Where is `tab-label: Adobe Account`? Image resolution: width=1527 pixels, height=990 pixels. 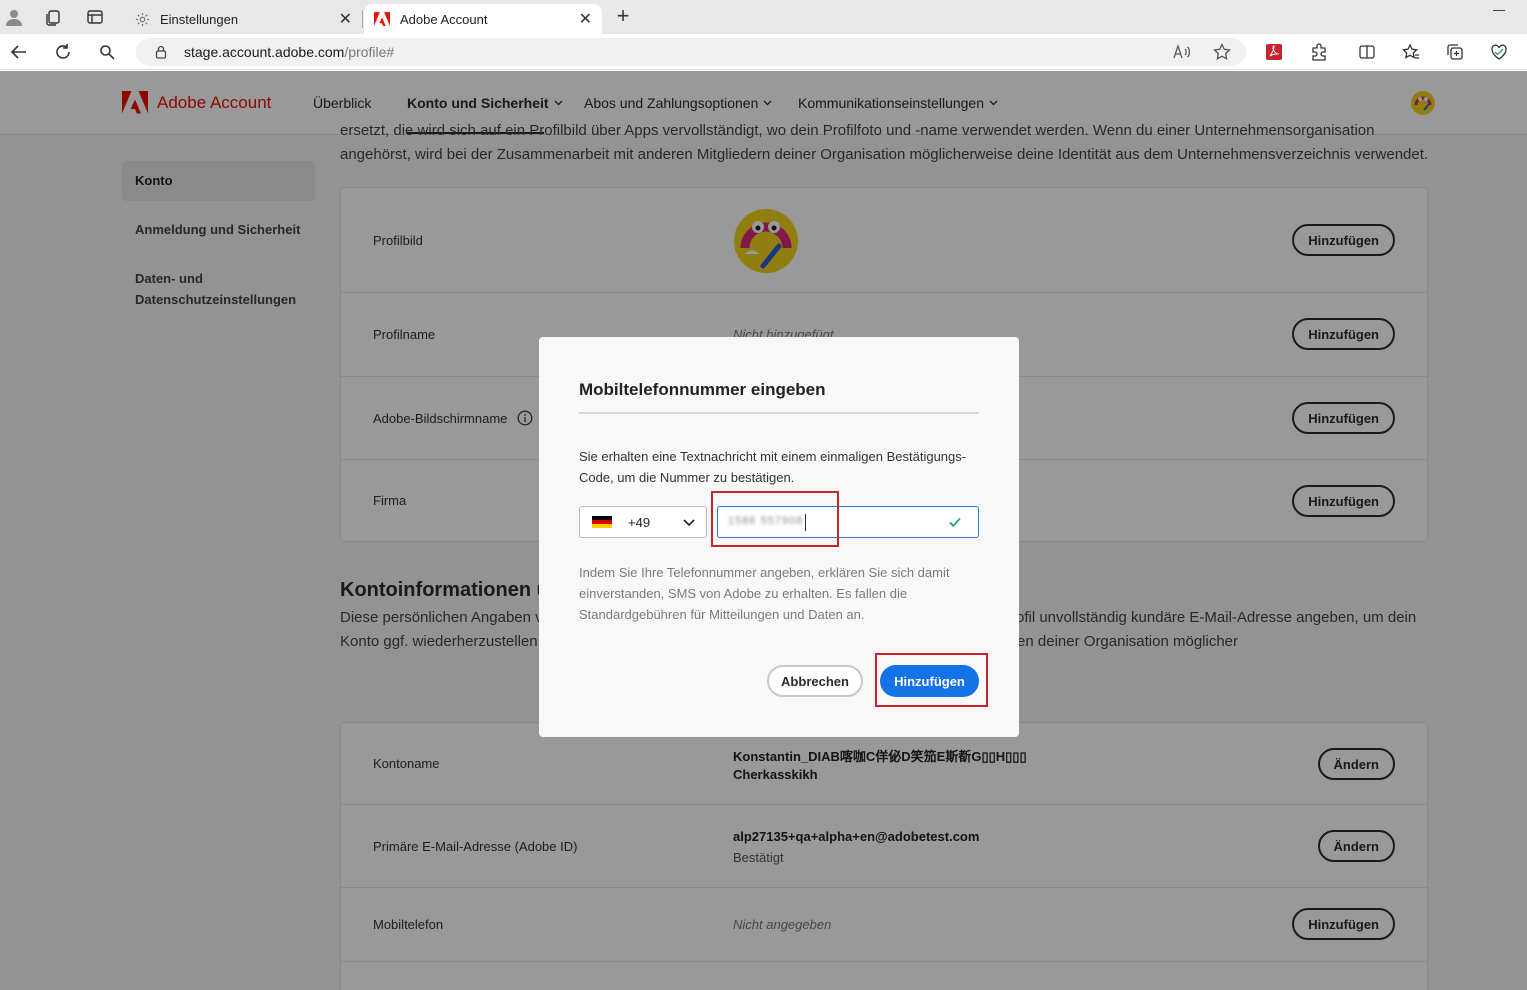 tab-label: Adobe Account is located at coordinates (444, 19).